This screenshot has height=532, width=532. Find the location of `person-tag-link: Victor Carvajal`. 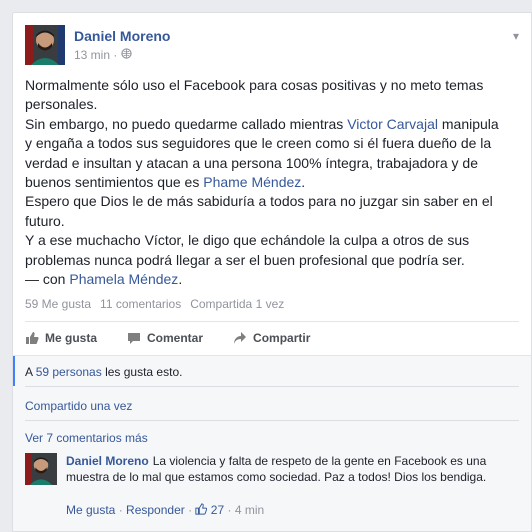

person-tag-link: Victor Carvajal is located at coordinates (392, 124).